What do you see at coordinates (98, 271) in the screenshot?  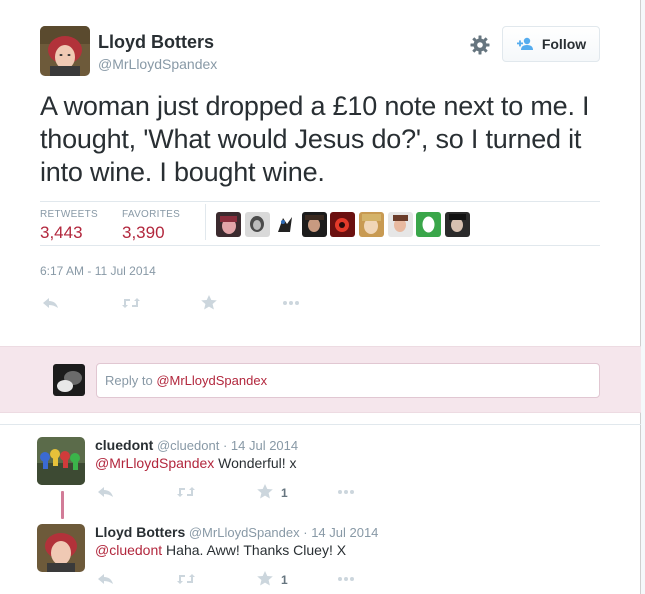 I see `tweet-timestamp: 6:17 AM - 11 Jul 2014` at bounding box center [98, 271].